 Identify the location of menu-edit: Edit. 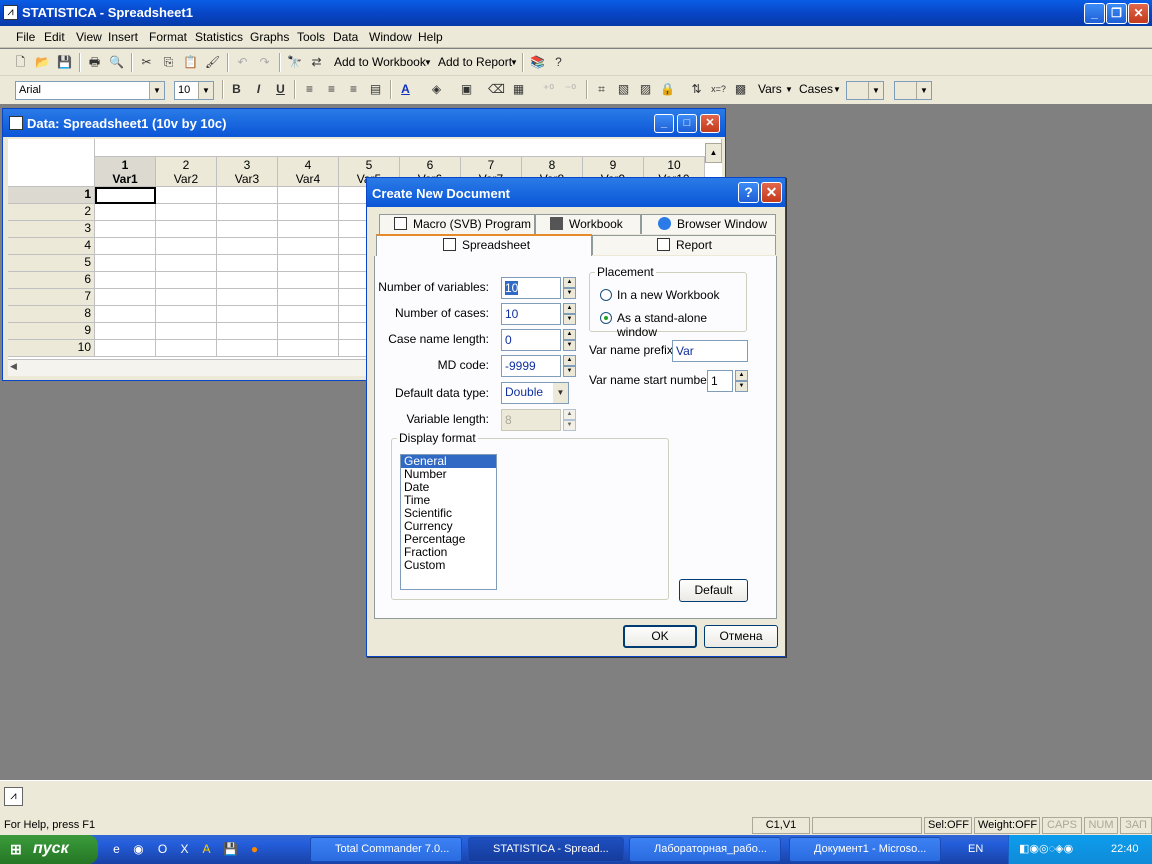
(54, 37).